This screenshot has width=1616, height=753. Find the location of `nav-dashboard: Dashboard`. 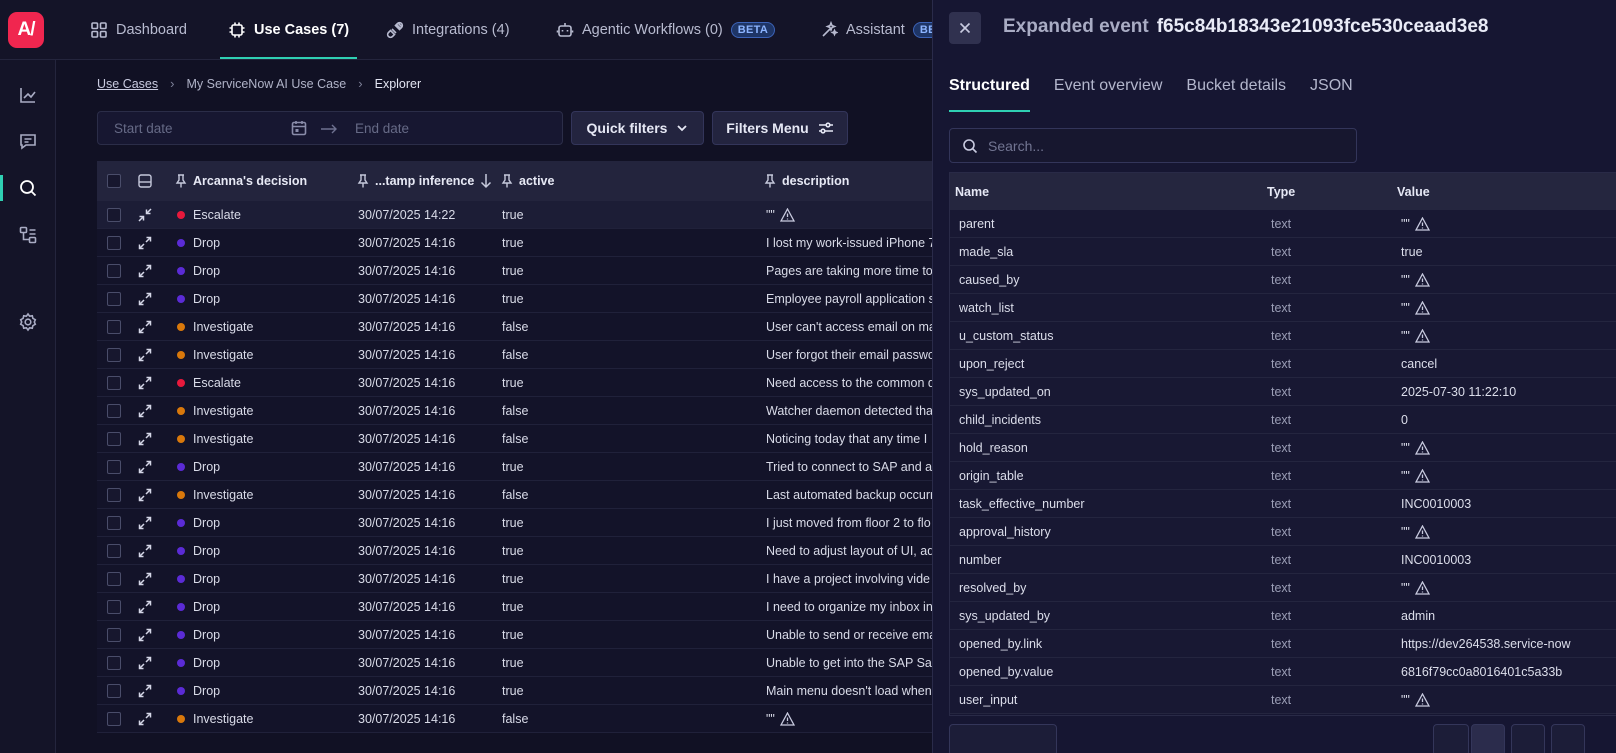

nav-dashboard: Dashboard is located at coordinates (138, 29).